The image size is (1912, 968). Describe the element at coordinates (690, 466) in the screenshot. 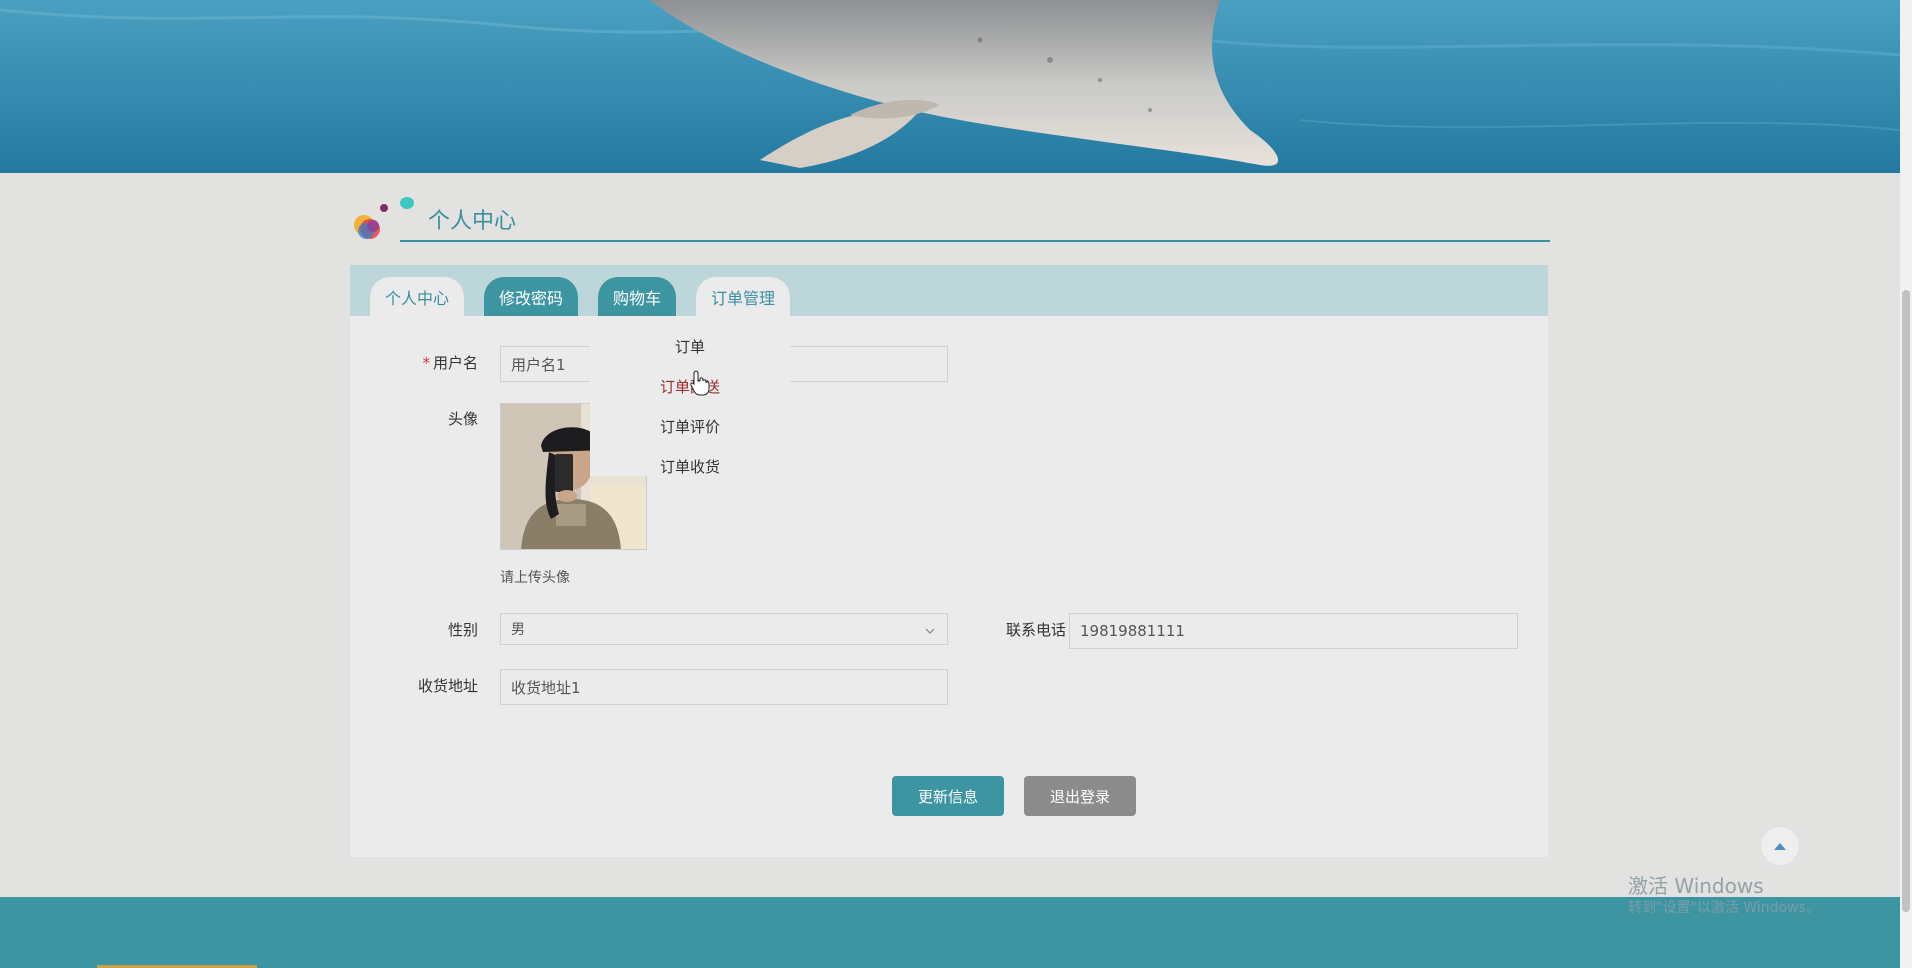

I see `menu-item-order-receipt: 订单收货` at that location.